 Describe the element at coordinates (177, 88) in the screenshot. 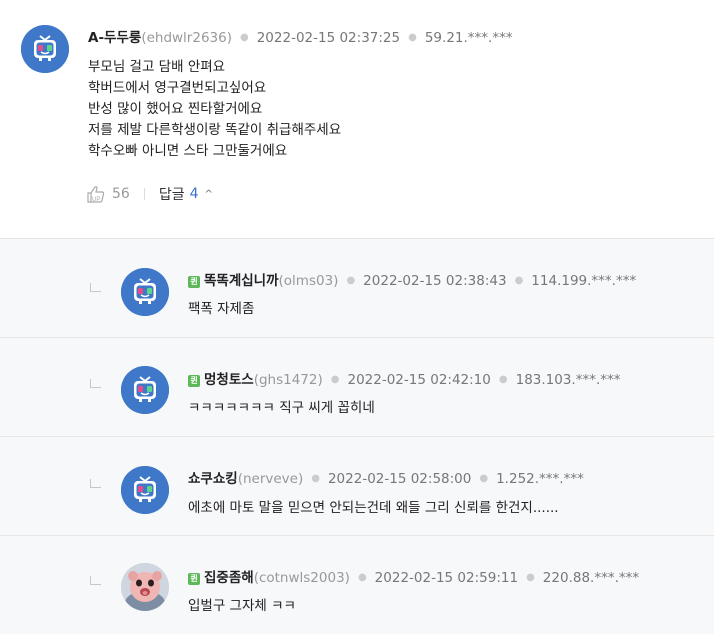

I see `comment-text-line: 학버드에서 영구결번되고싶어요` at that location.